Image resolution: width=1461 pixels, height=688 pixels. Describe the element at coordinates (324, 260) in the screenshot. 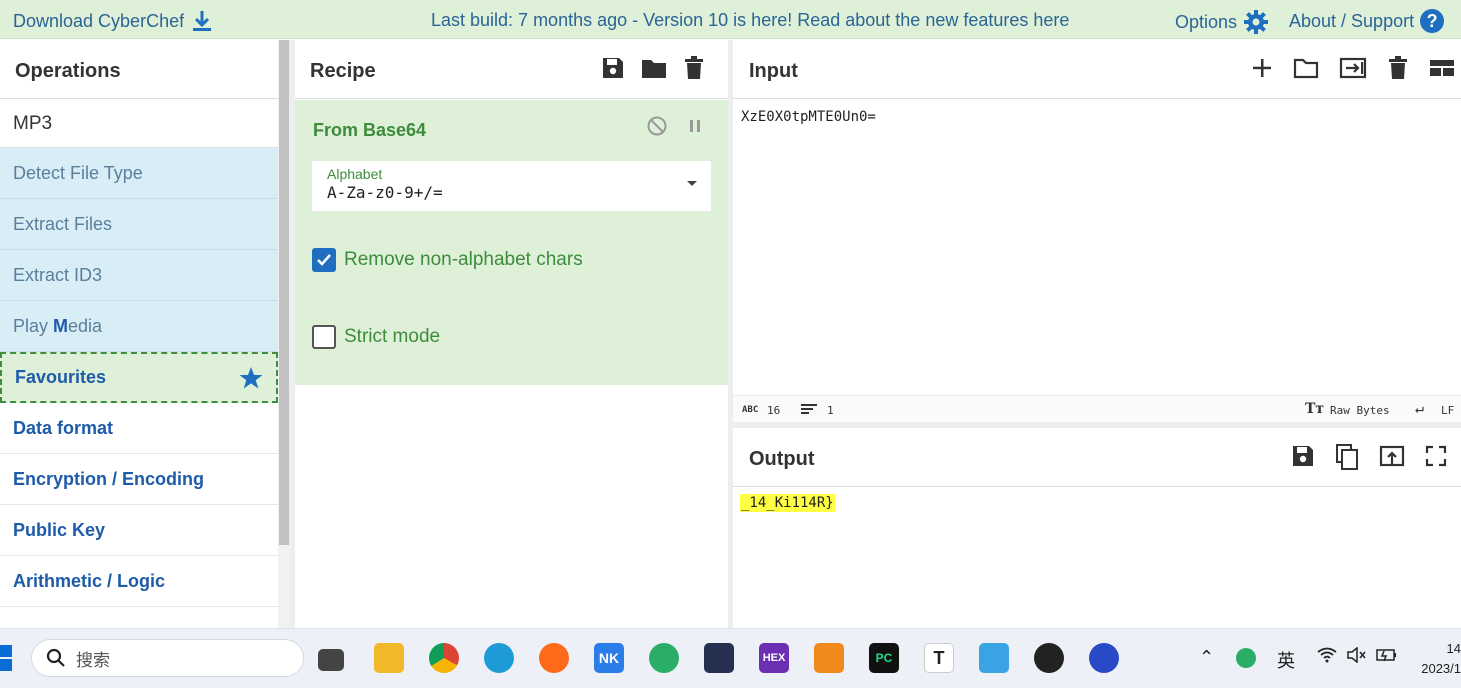

I see `checkbox-checked` at that location.